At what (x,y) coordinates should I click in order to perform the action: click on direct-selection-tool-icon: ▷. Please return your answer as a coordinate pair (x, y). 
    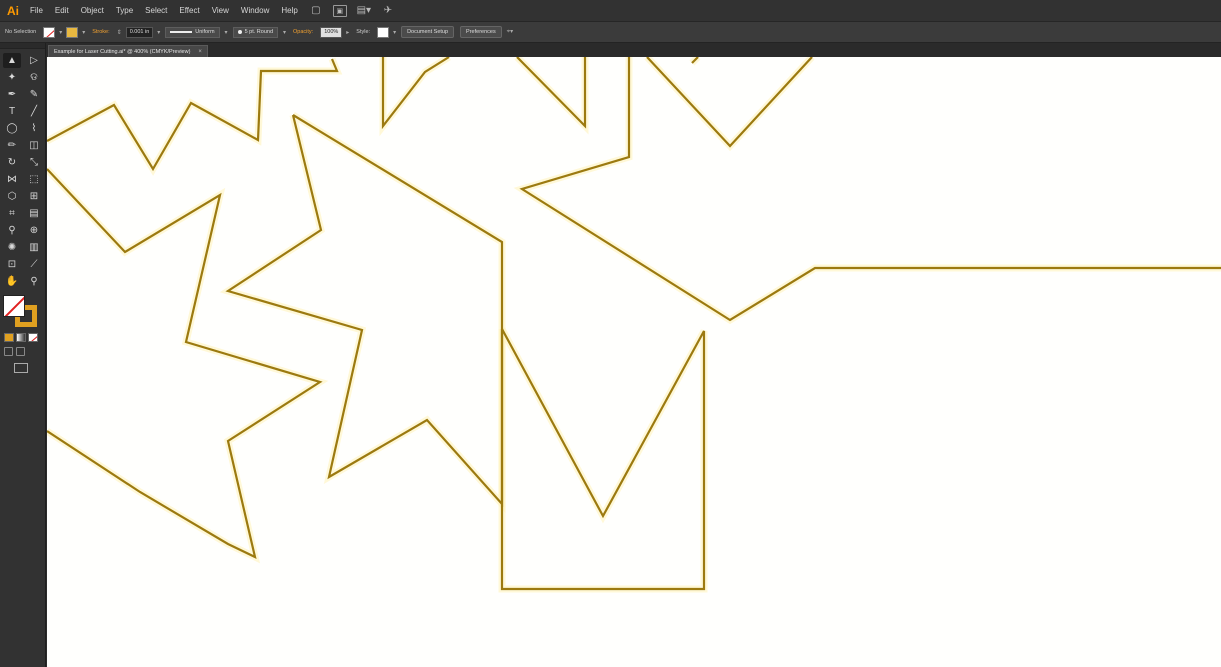
    Looking at the image, I should click on (34, 60).